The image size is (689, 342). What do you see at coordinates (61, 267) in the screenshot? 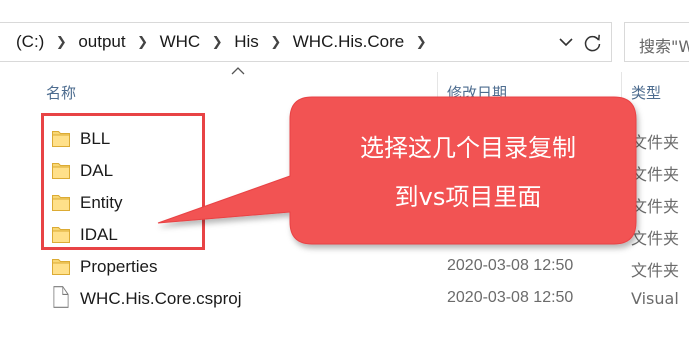
I see `folder-icon` at bounding box center [61, 267].